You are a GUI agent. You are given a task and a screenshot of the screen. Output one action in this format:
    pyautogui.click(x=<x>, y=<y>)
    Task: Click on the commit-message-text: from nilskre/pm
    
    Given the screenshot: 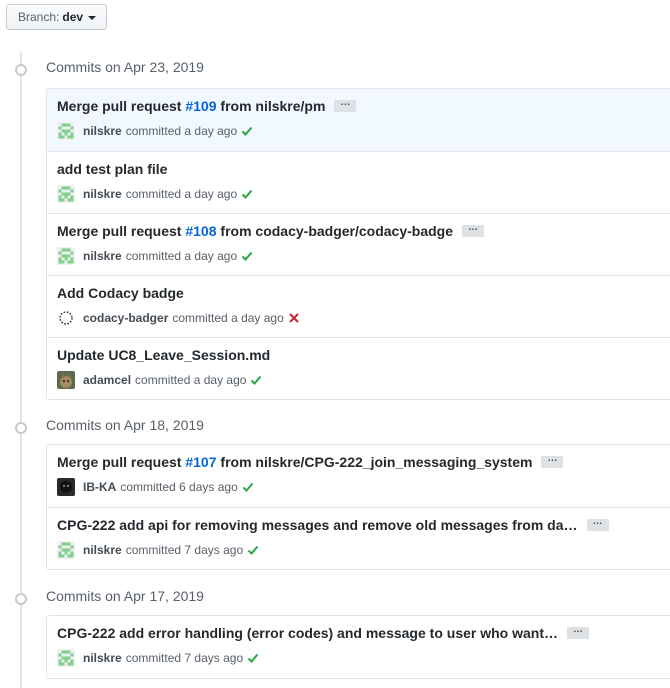 What is the action you would take?
    pyautogui.click(x=271, y=106)
    